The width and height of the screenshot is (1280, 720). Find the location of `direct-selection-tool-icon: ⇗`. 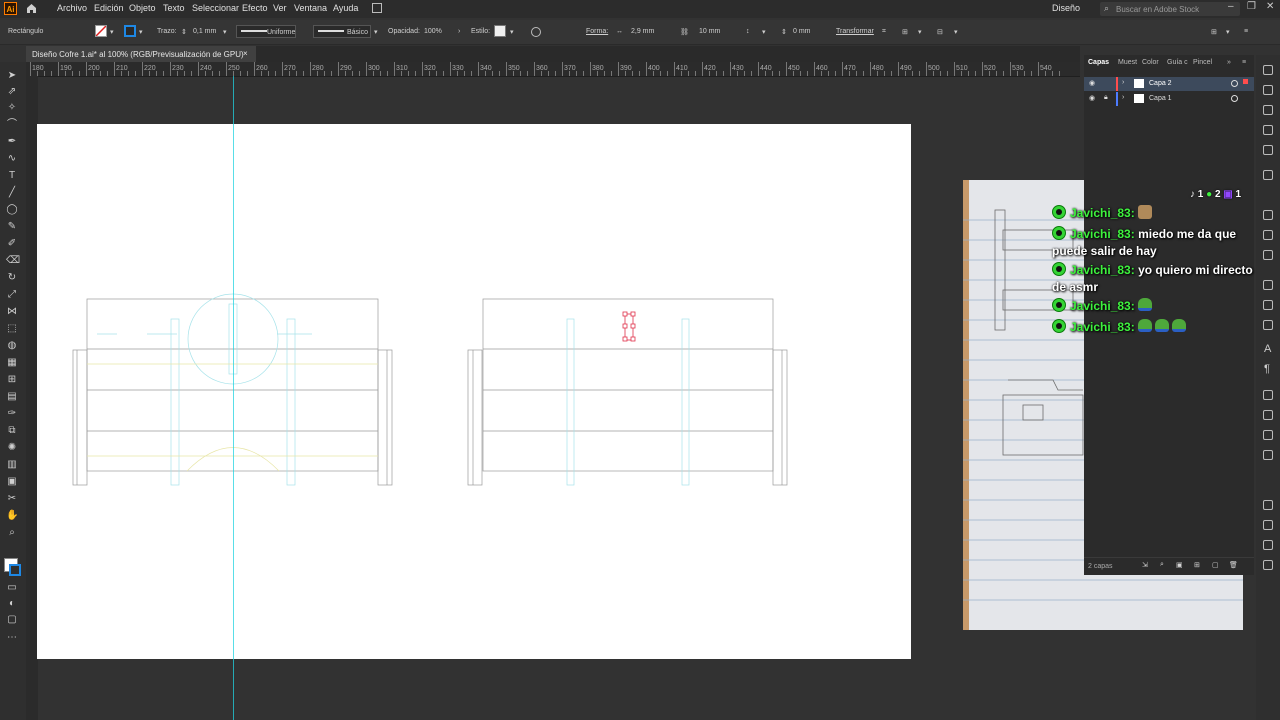

direct-selection-tool-icon: ⇗ is located at coordinates (12, 92).